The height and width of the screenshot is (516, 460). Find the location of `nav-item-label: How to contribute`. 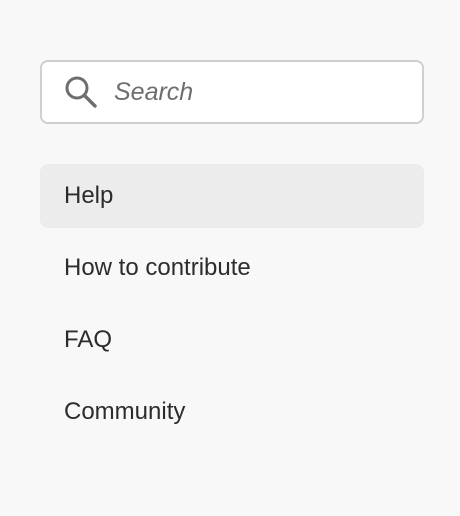

nav-item-label: How to contribute is located at coordinates (157, 267).